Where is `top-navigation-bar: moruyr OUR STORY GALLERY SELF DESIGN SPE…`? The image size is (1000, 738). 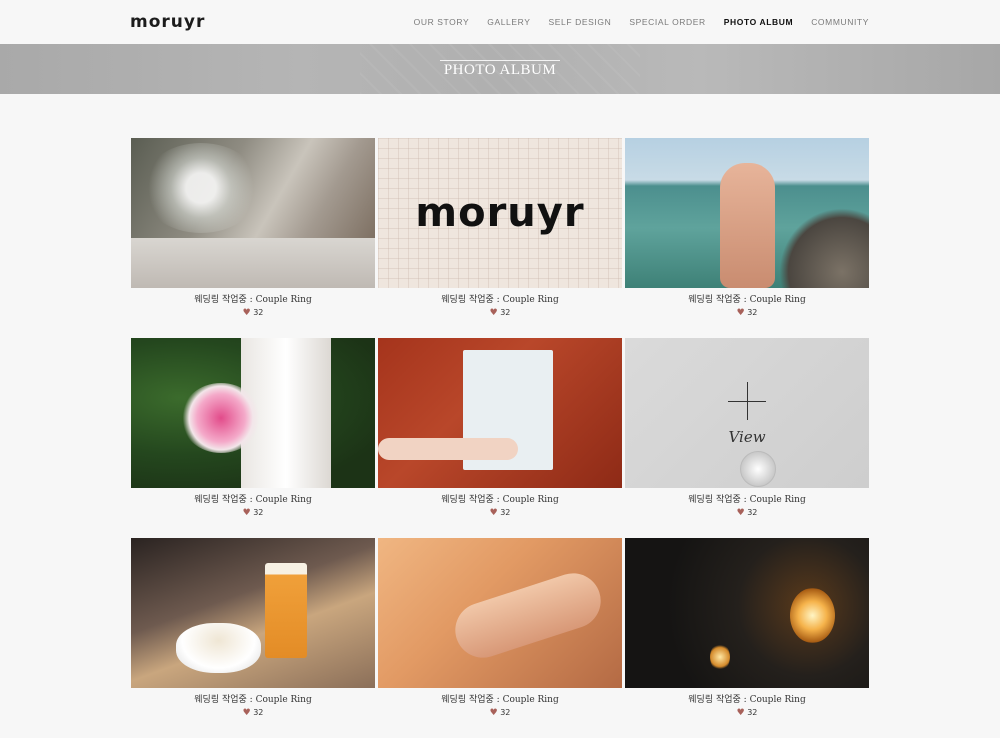 top-navigation-bar: moruyr OUR STORY GALLERY SELF DESIGN SPE… is located at coordinates (500, 22).